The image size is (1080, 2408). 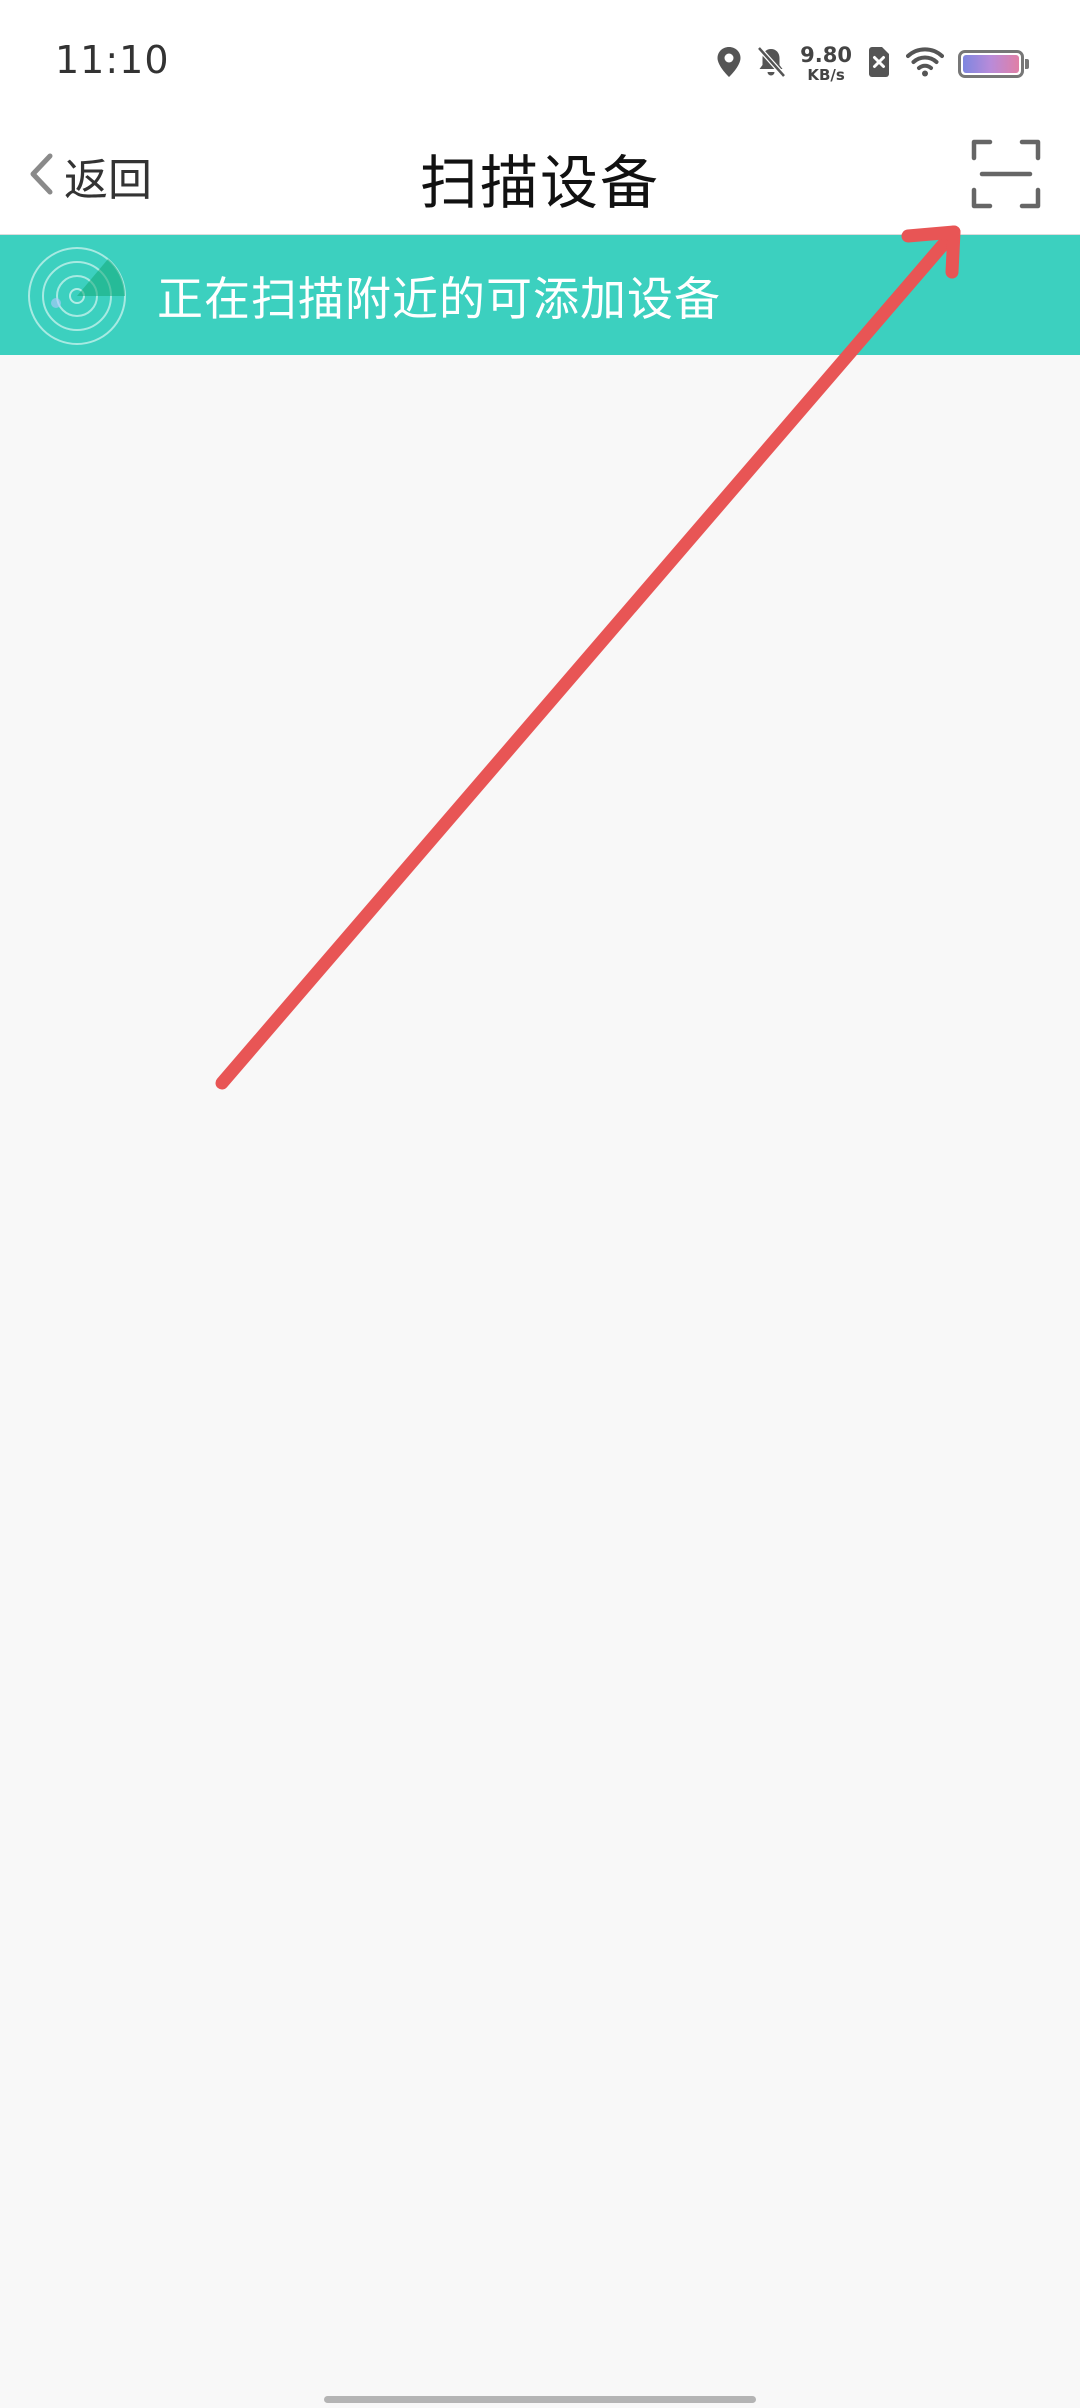 I want to click on scan-button, so click(x=1006, y=174).